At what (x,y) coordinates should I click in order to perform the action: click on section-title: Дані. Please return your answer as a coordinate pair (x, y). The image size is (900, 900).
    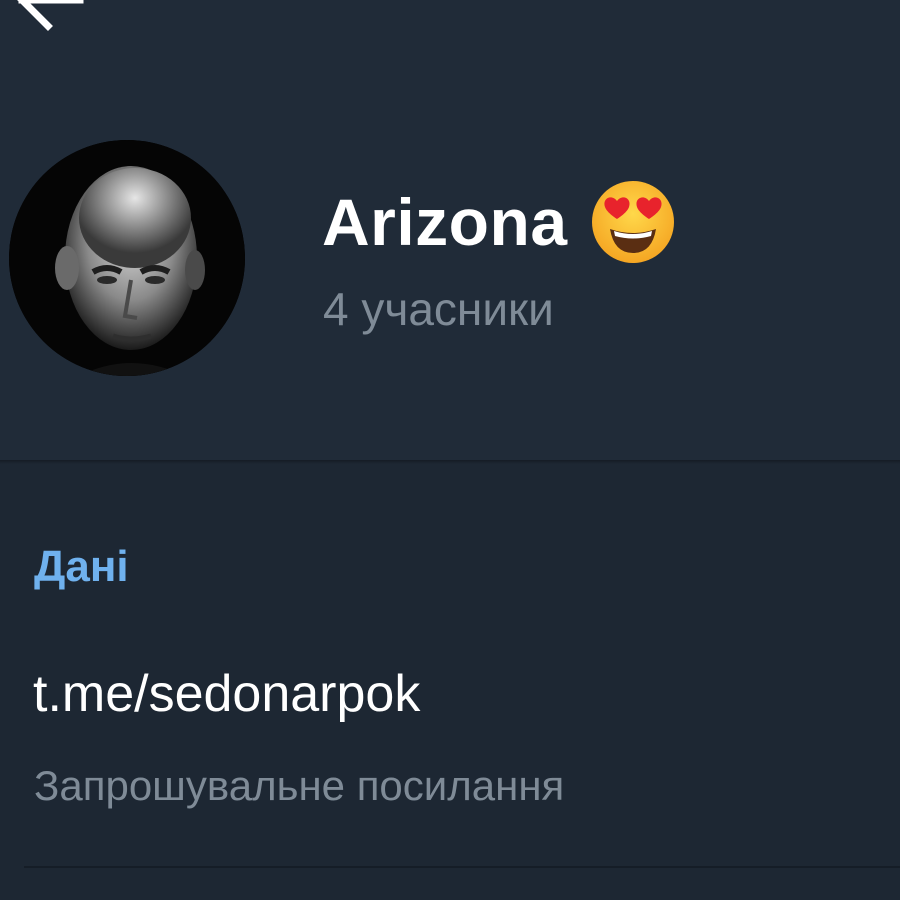
    Looking at the image, I should click on (81, 566).